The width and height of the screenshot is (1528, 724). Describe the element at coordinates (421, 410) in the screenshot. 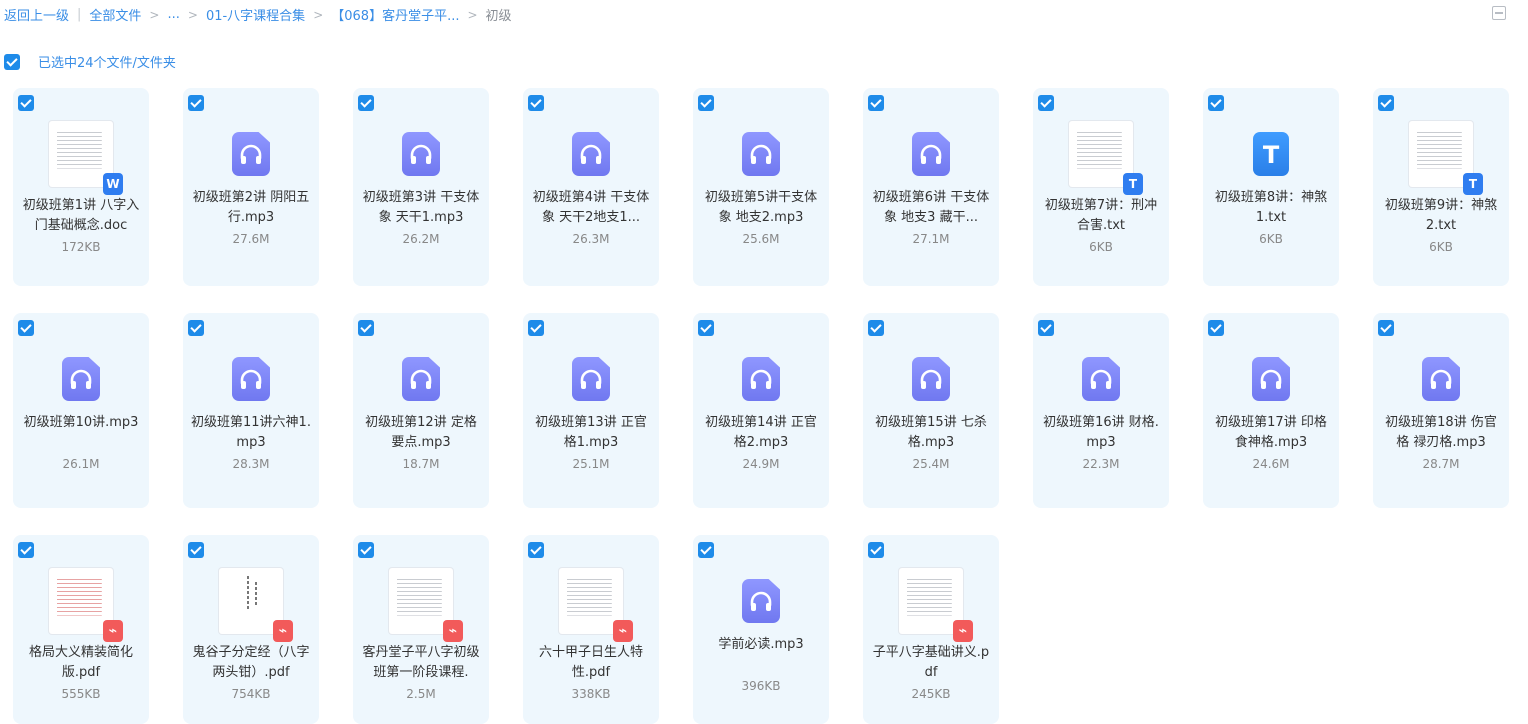

I see `file-card: 初级班第12讲 定格要点.mp3 18.7M` at that location.